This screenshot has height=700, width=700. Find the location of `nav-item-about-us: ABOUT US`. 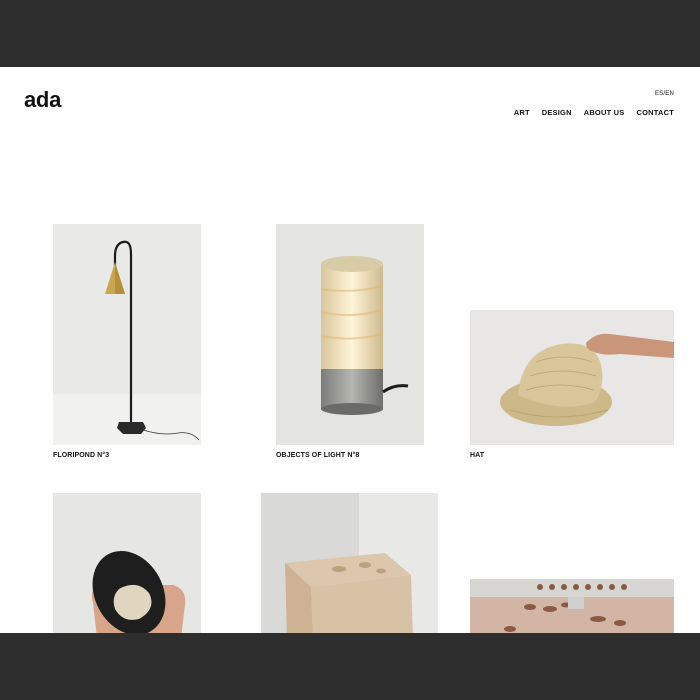

nav-item-about-us: ABOUT US is located at coordinates (604, 112).